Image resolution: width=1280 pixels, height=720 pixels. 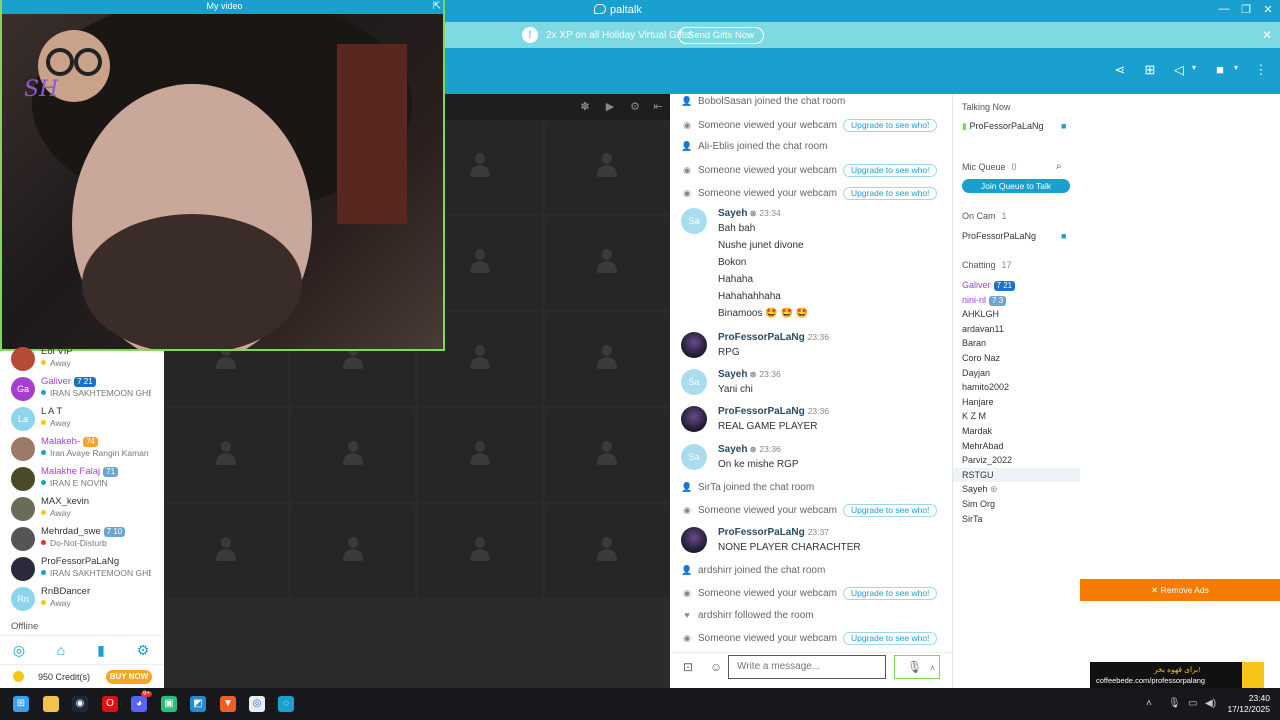 I want to click on buy-now-button: BUY NOW, so click(x=129, y=677).